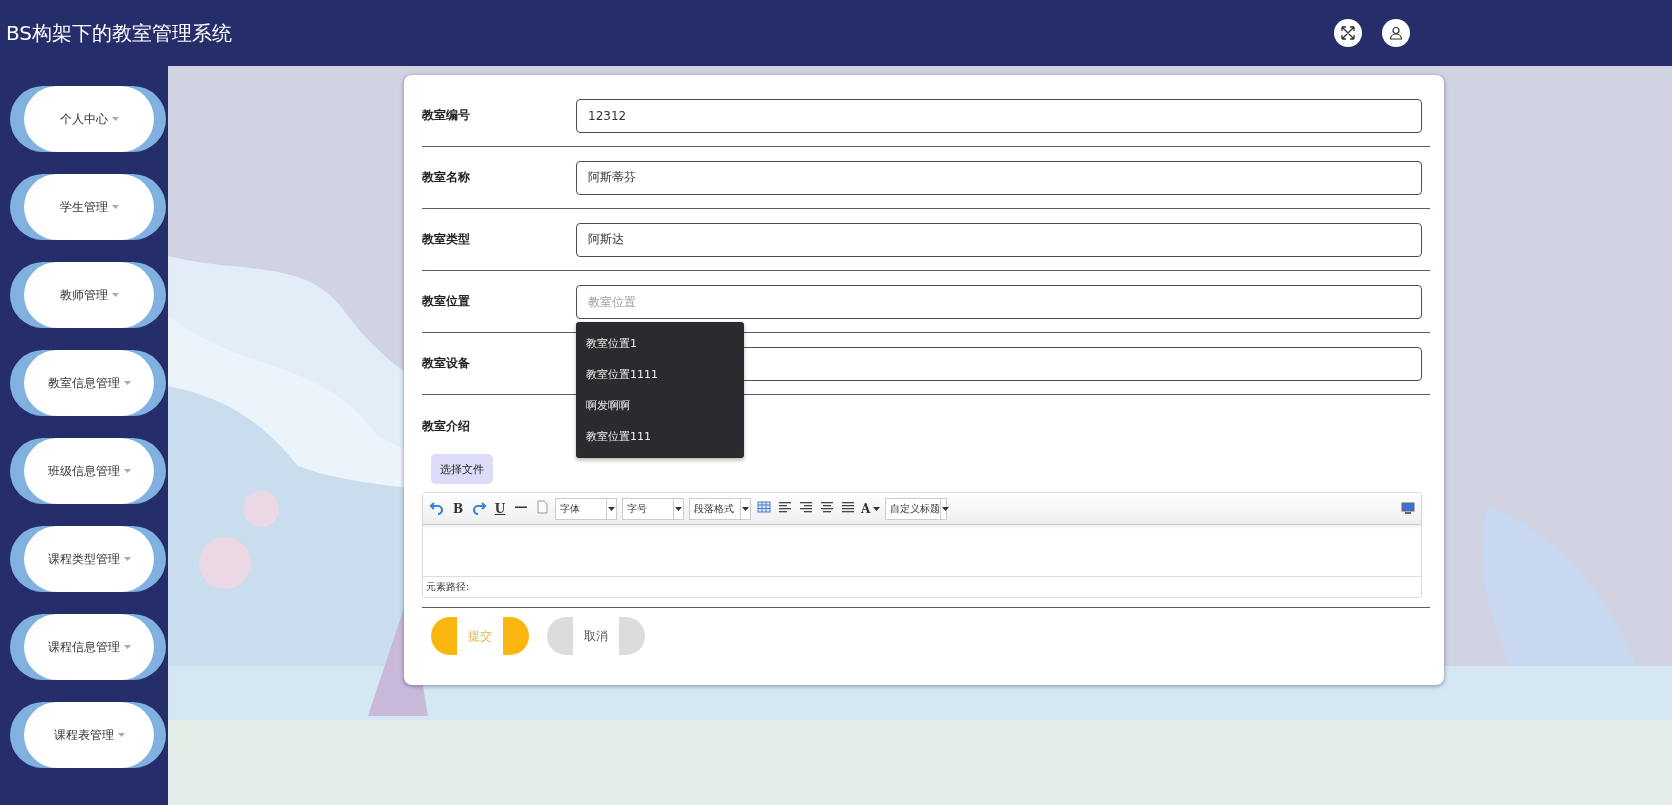 The image size is (1672, 805). Describe the element at coordinates (922, 545) in the screenshot. I see `rich-text-editor: B U 字体 字号 段落格式 A 自定义标题 元素路径:` at that location.